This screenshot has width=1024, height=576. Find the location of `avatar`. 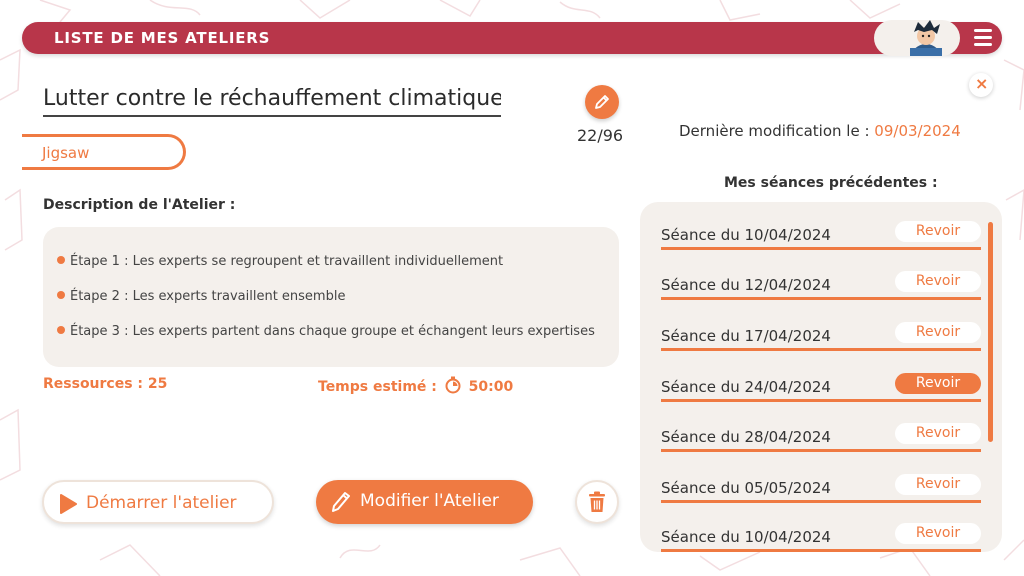

avatar is located at coordinates (917, 38).